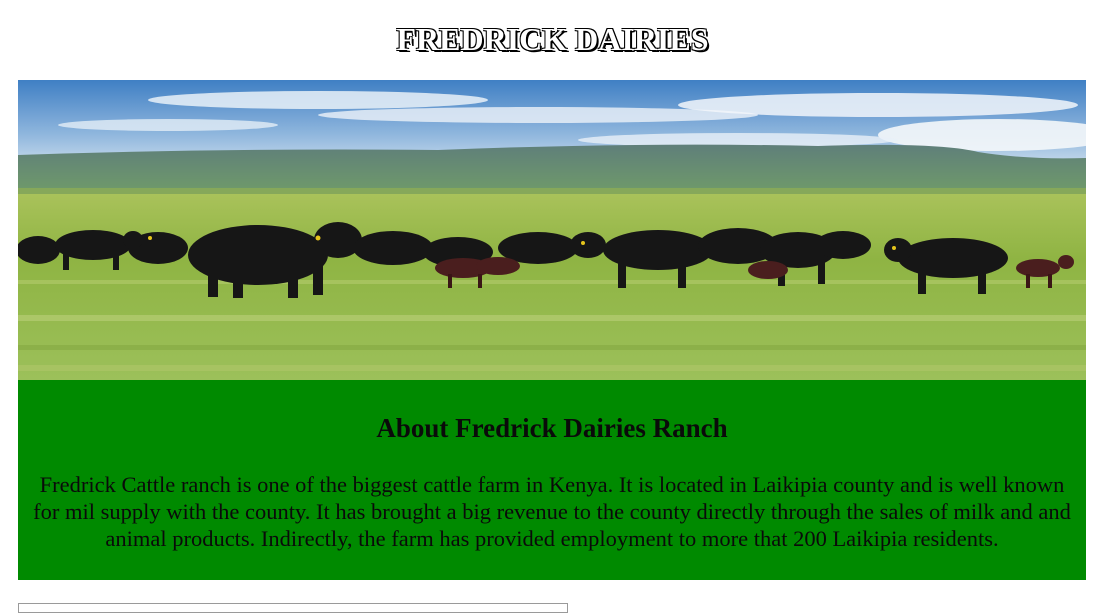 This screenshot has height=613, width=1105. What do you see at coordinates (293, 608) in the screenshot?
I see `bottom-panel` at bounding box center [293, 608].